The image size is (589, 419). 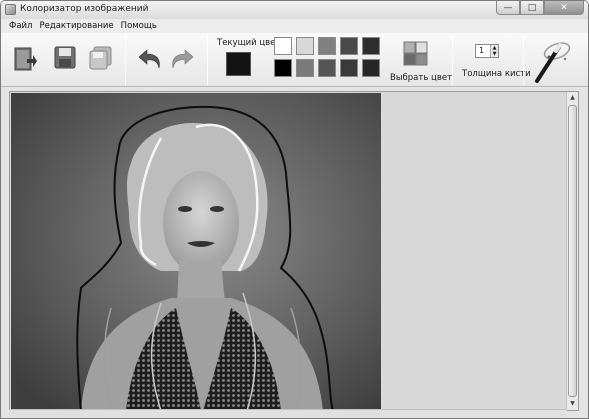 I want to click on scroll-down-icon: ▼, so click(x=572, y=404).